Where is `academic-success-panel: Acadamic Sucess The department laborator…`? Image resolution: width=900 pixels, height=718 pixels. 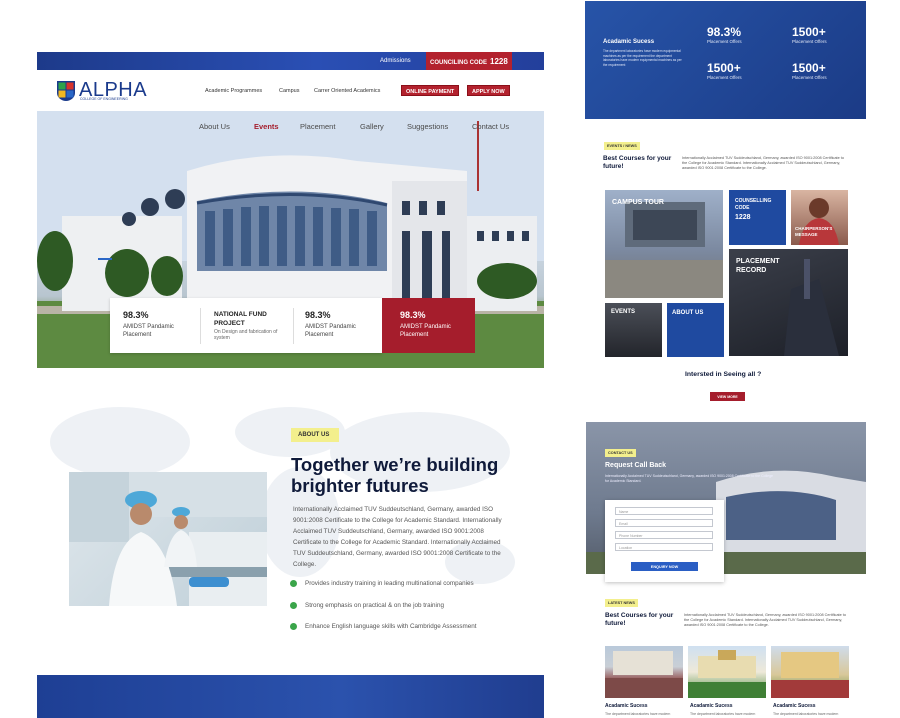 academic-success-panel: Acadamic Sucess The department laborator… is located at coordinates (725, 60).